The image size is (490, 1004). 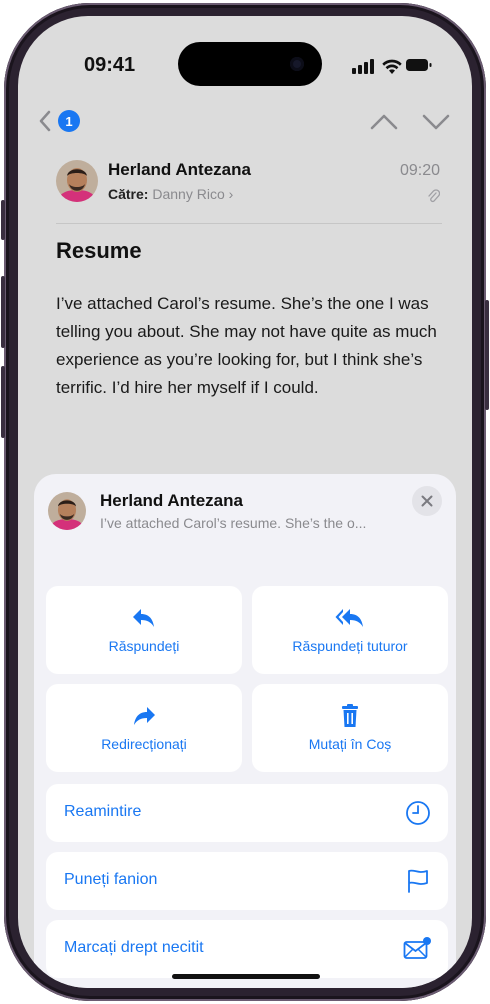 I want to click on move-to-trash-label: Mutați în Coș, so click(x=350, y=744).